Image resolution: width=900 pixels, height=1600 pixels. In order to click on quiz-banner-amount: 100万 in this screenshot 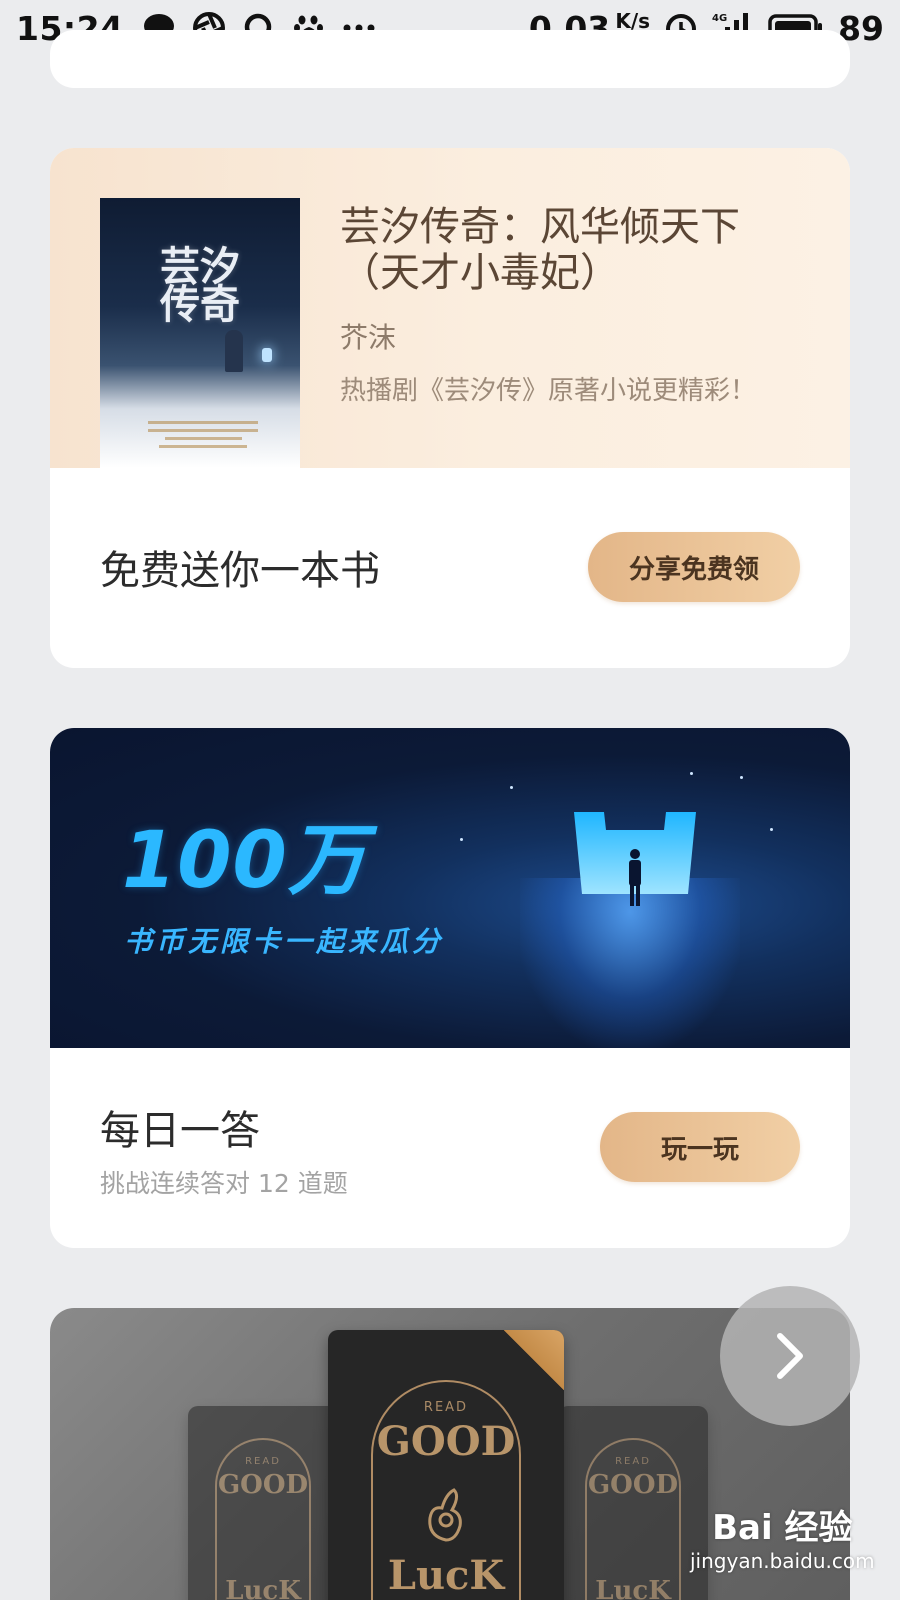, I will do `click(244, 861)`.